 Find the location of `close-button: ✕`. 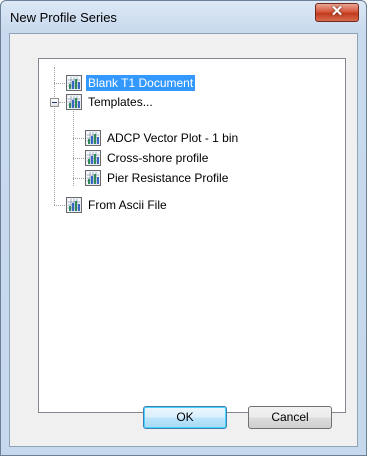

close-button: ✕ is located at coordinates (337, 12).